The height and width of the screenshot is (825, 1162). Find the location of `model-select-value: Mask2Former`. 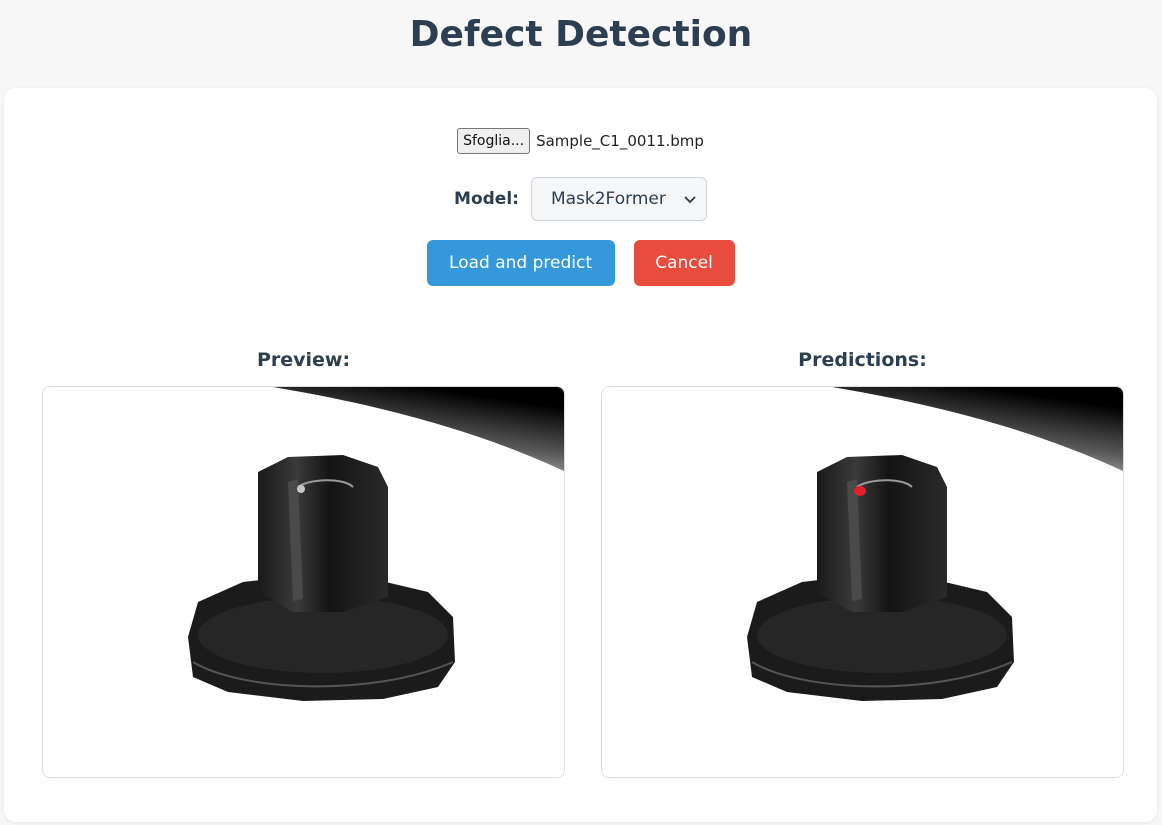

model-select-value: Mask2Former is located at coordinates (608, 199).